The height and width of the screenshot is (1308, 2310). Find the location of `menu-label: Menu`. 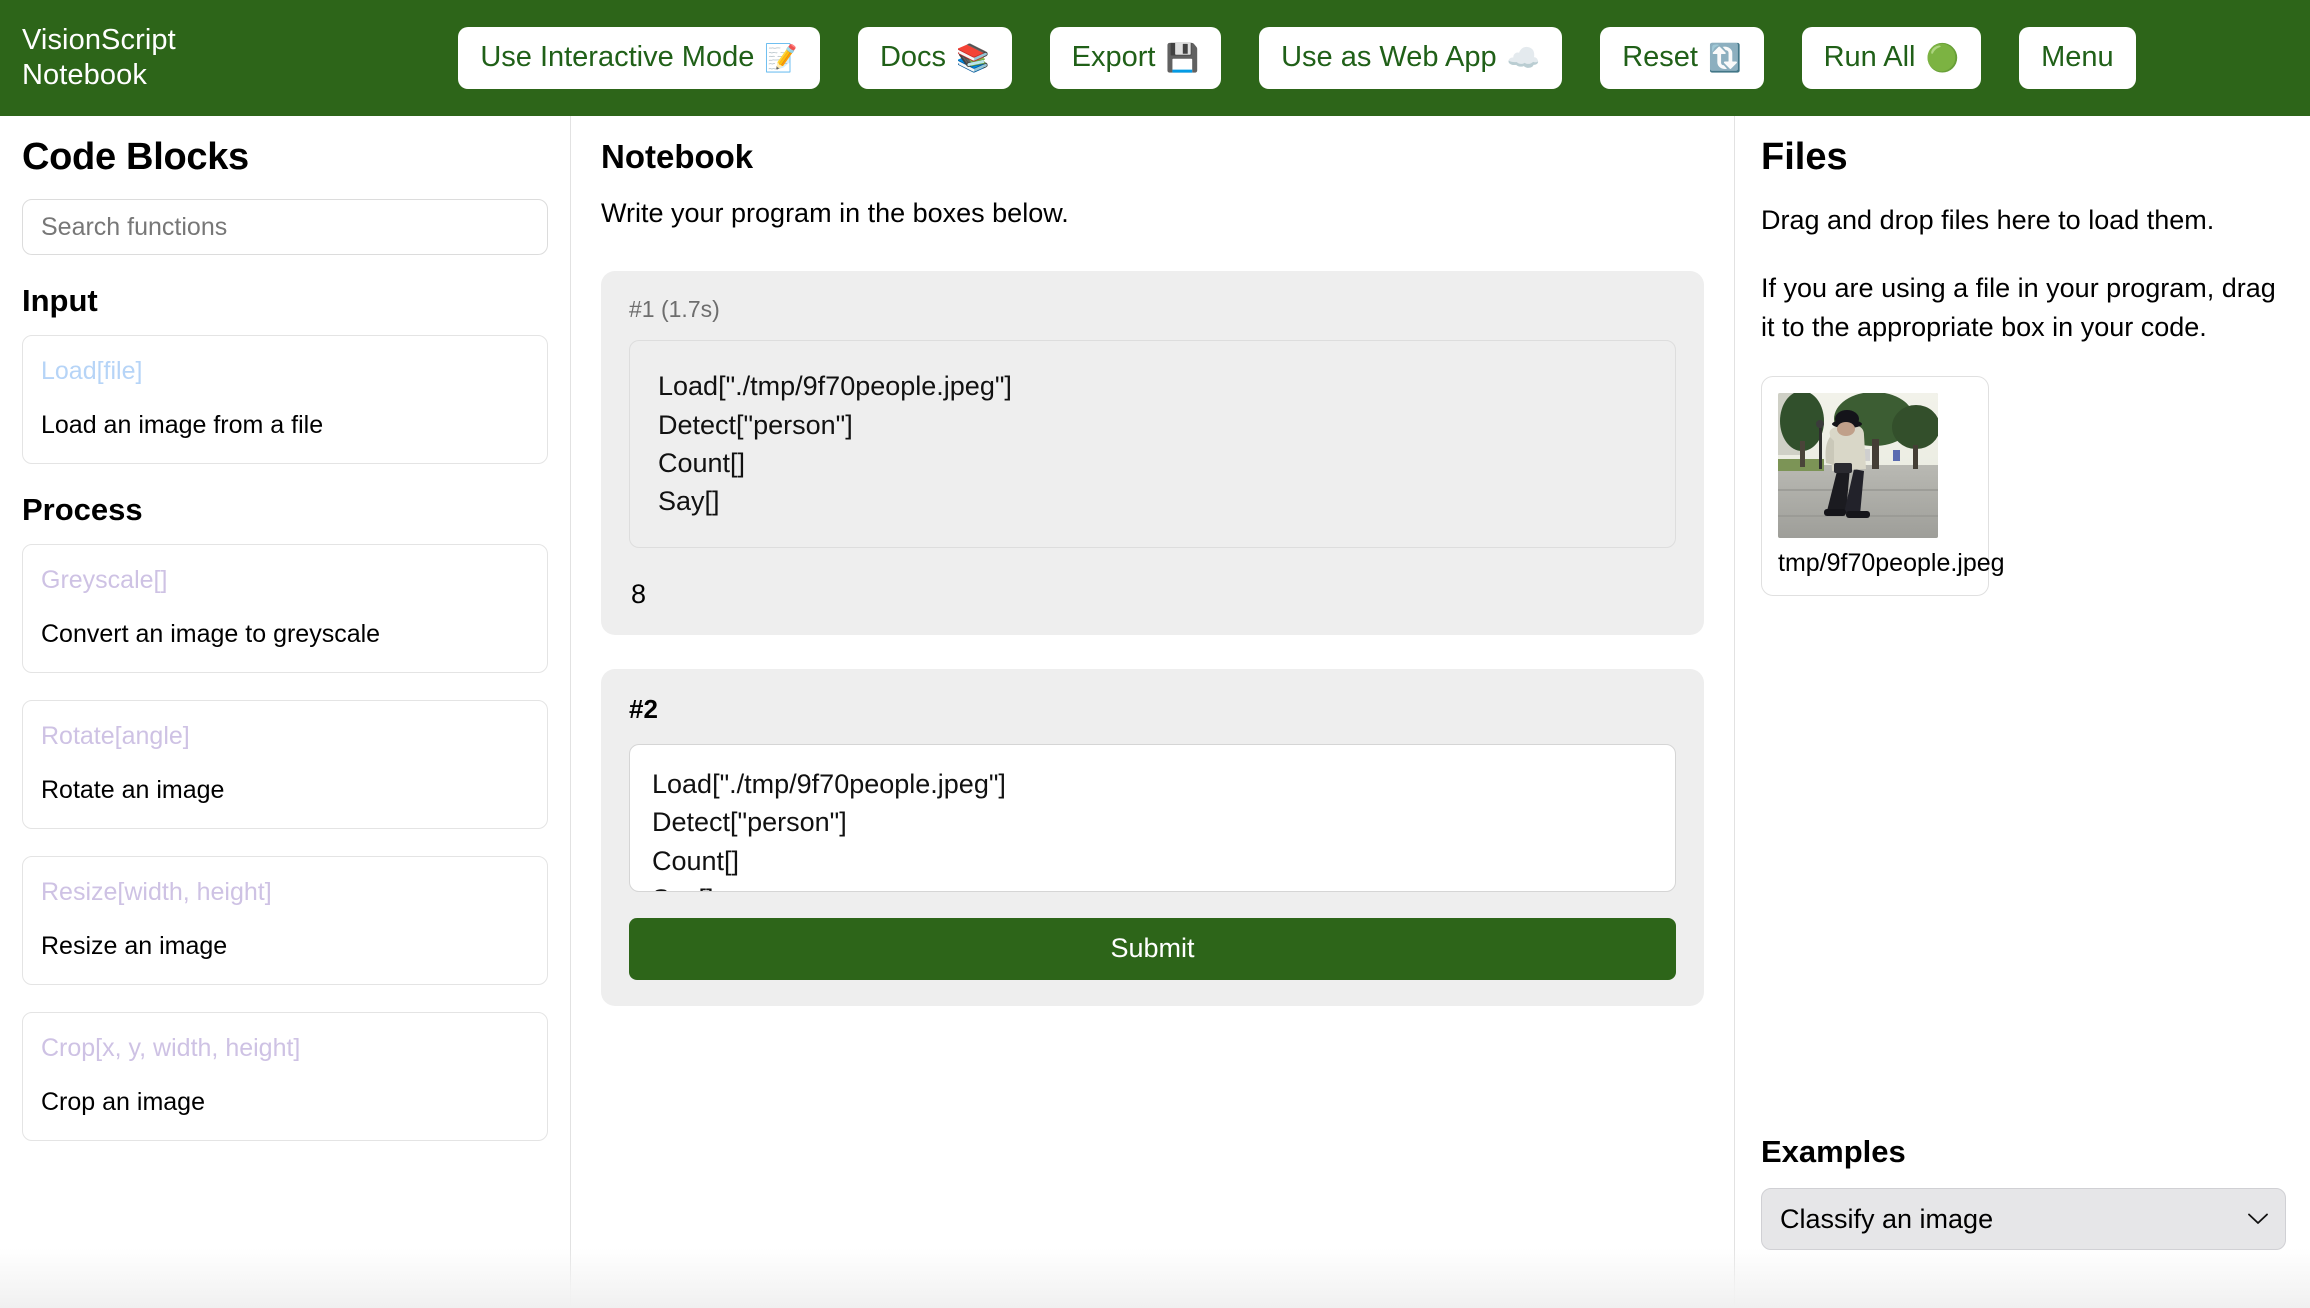

menu-label: Menu is located at coordinates (2077, 57).